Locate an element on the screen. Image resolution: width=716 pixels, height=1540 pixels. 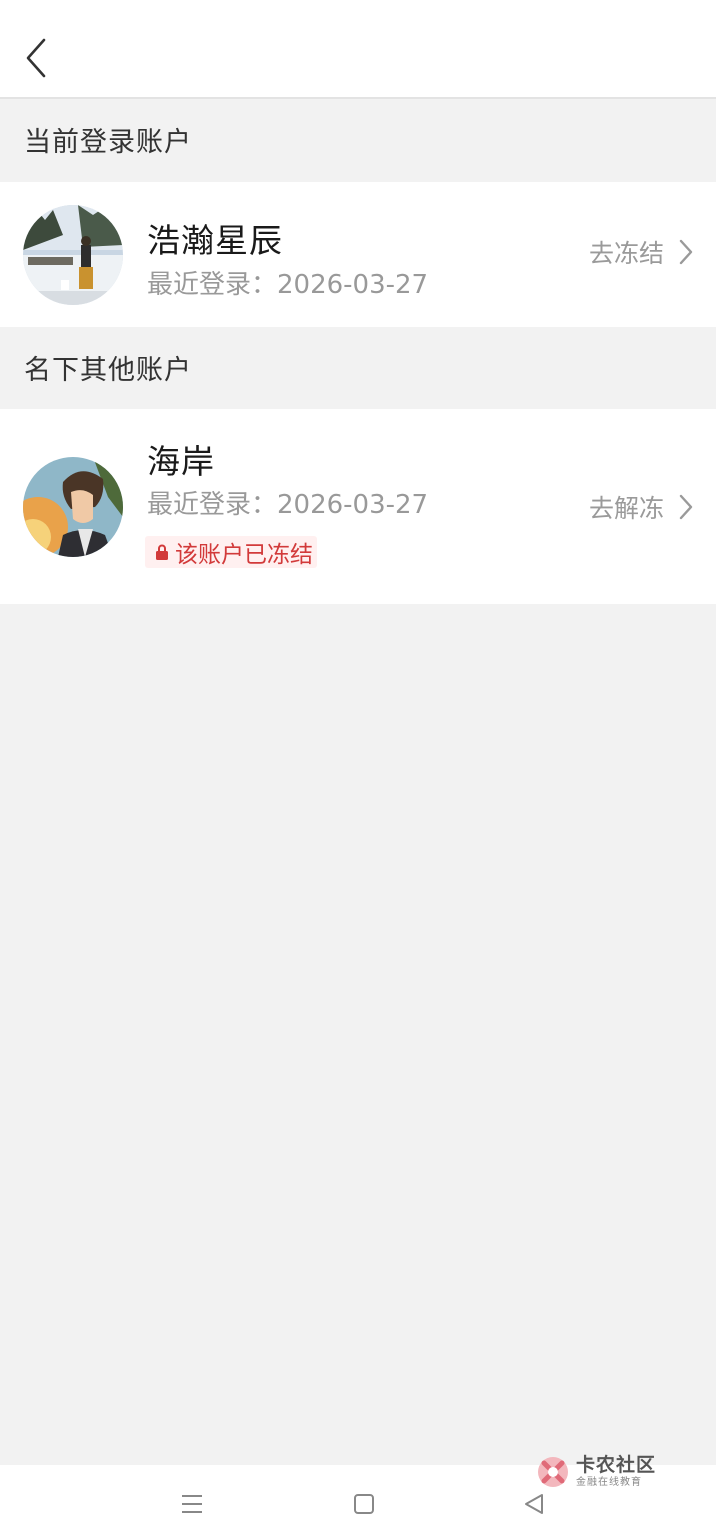
back-triangle-icon is located at coordinates (534, 1504).